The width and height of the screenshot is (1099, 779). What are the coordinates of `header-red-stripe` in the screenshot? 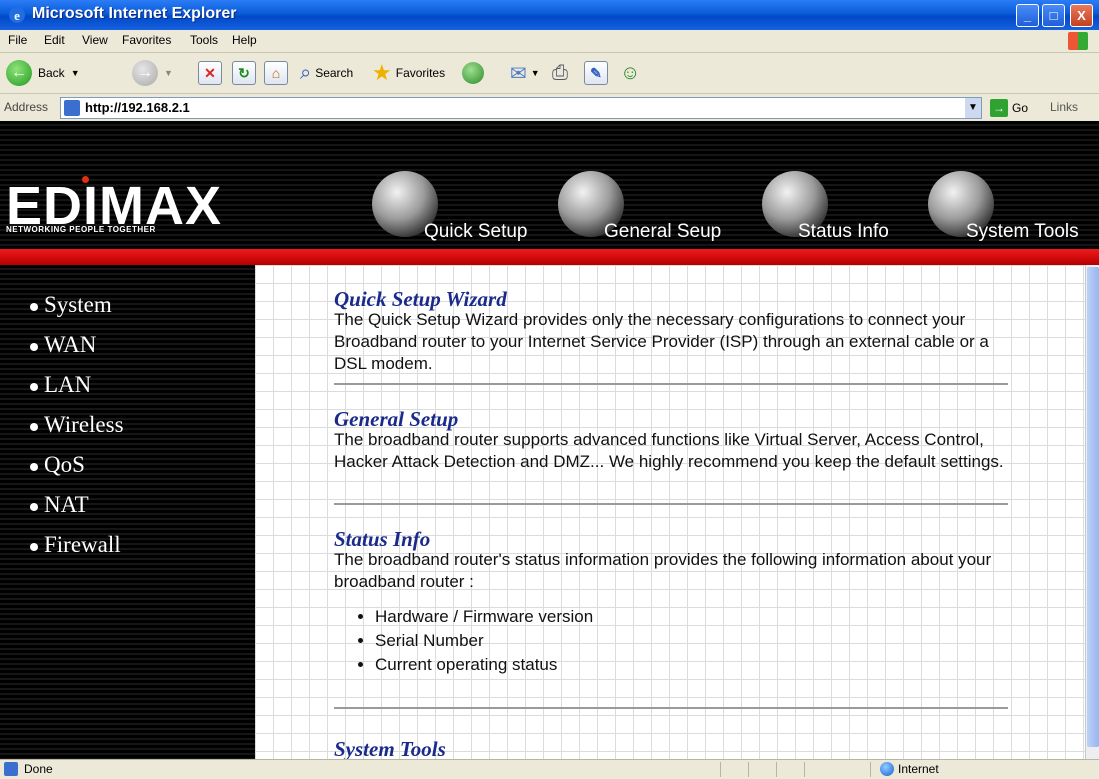 It's located at (549, 257).